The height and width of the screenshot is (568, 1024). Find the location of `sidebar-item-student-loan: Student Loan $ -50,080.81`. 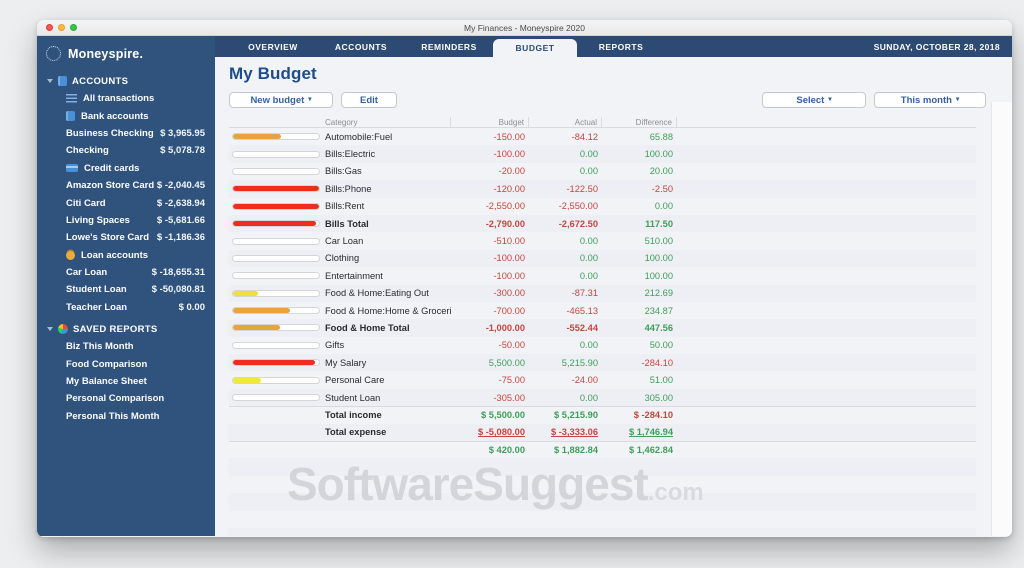

sidebar-item-student-loan: Student Loan $ -50,080.81 is located at coordinates (126, 289).